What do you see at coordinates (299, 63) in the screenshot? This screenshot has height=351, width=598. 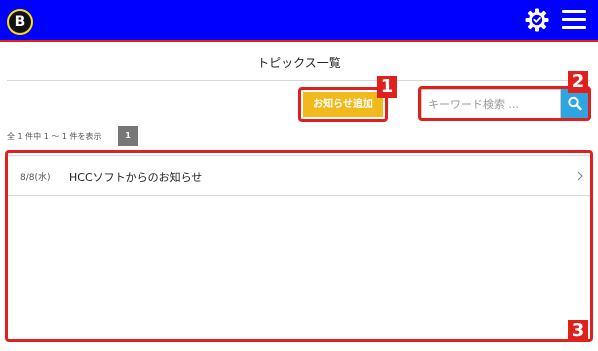 I see `page-title: トピックス一覧` at bounding box center [299, 63].